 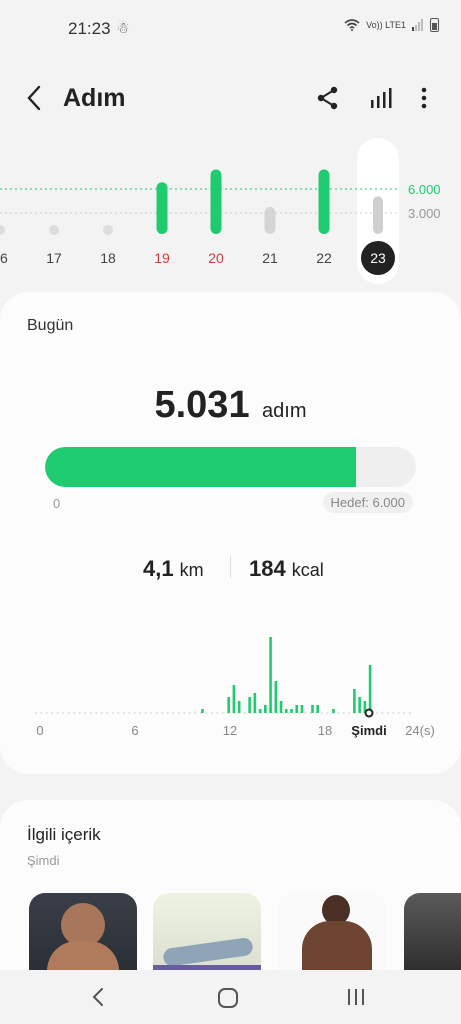 I want to click on distance-value: 4,1, so click(x=158, y=568).